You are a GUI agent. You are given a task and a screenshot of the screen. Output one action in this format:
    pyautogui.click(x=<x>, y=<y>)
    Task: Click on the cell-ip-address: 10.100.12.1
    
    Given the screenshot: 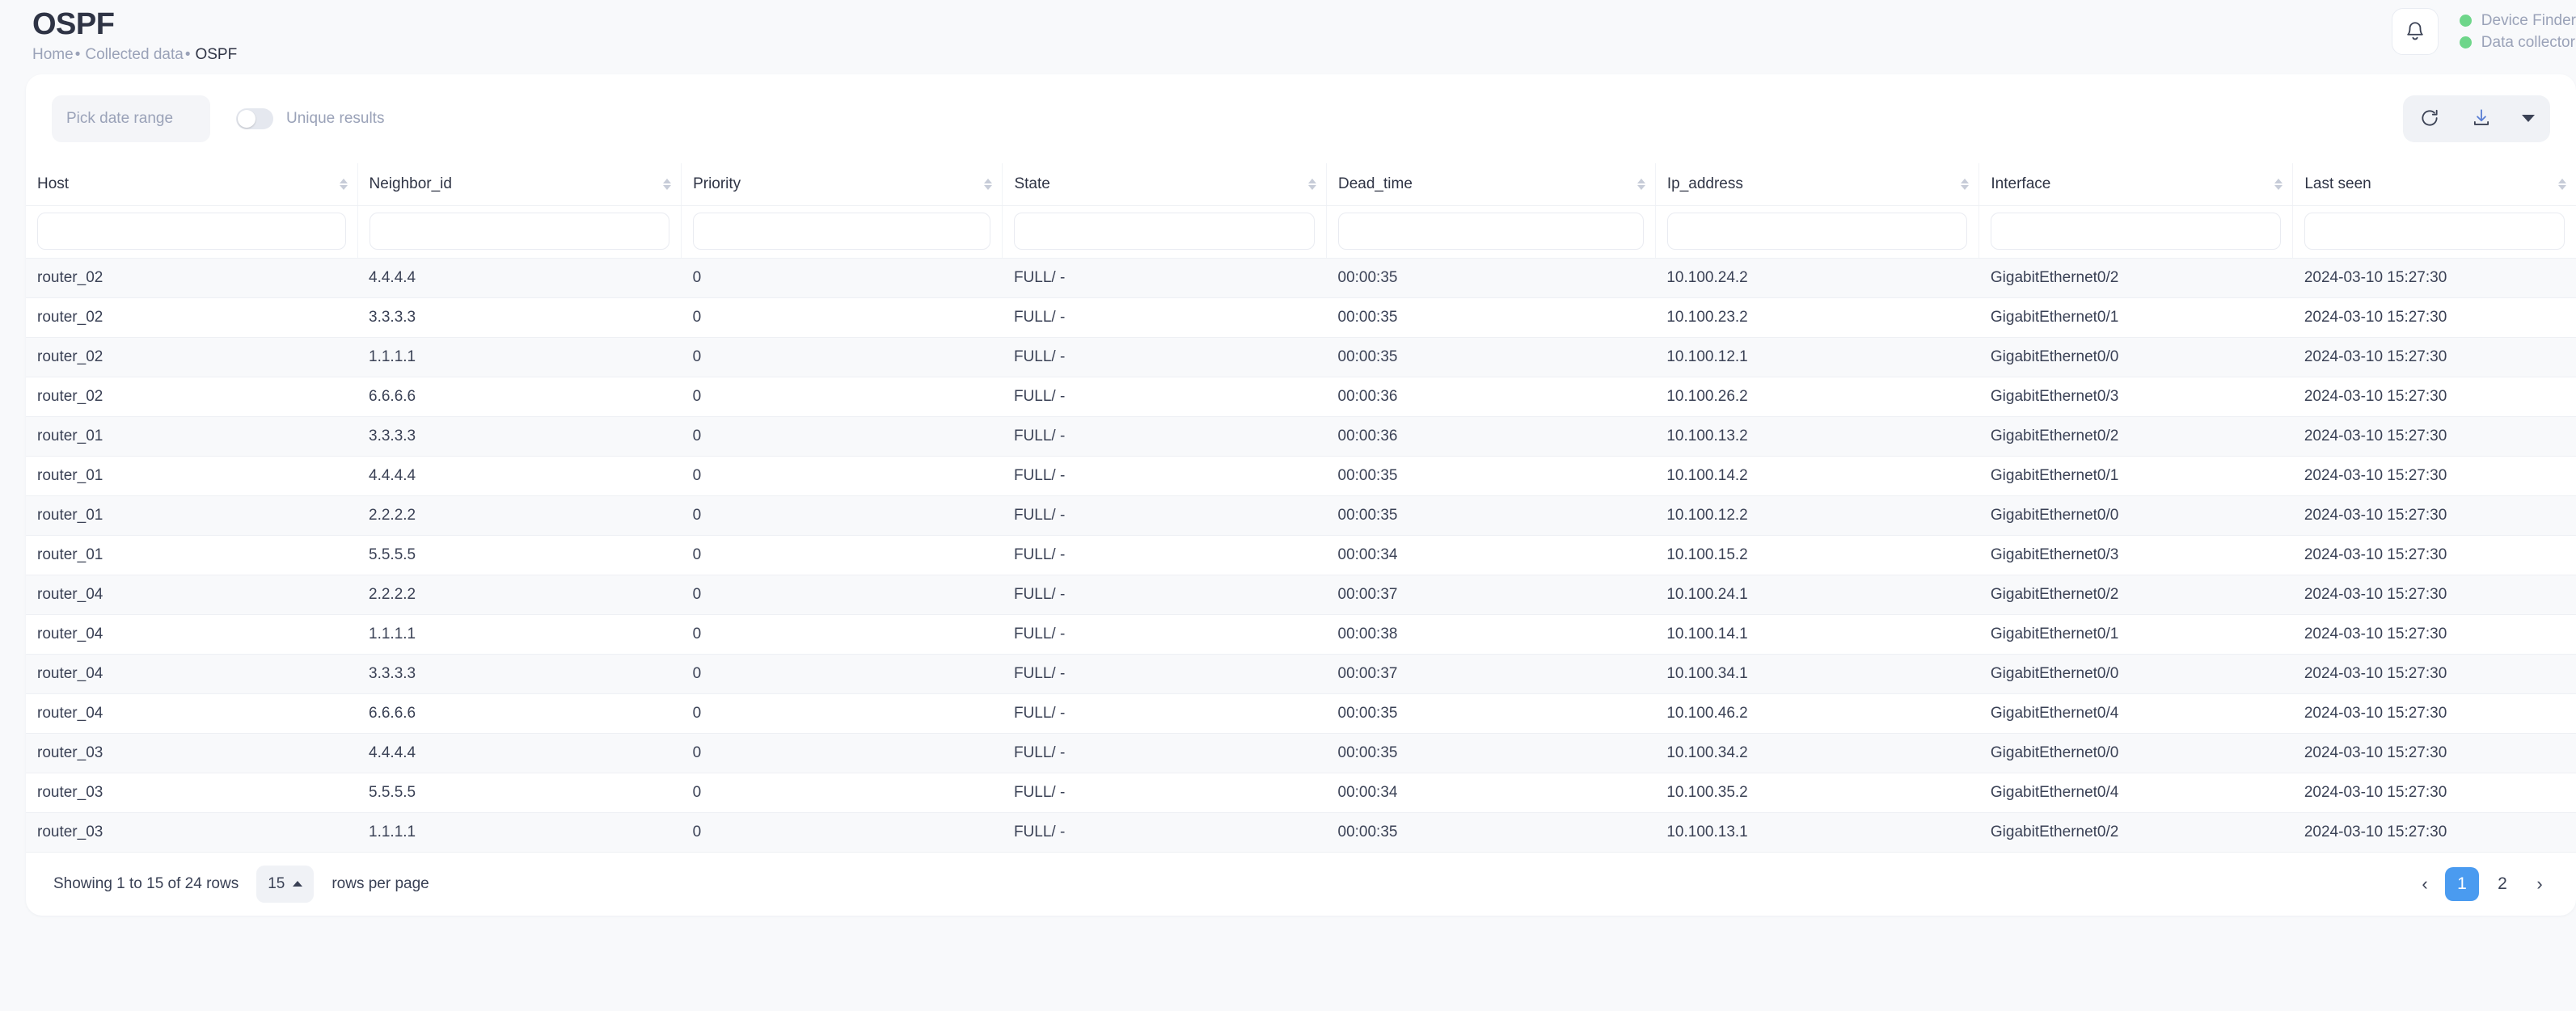 What is the action you would take?
    pyautogui.click(x=1817, y=357)
    